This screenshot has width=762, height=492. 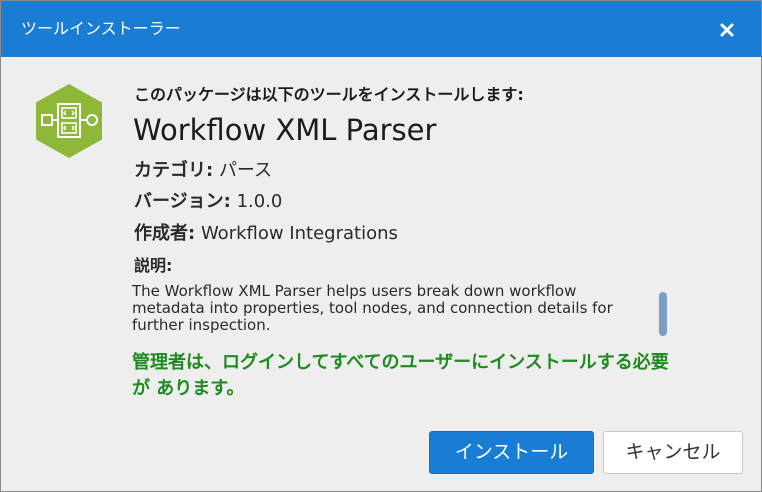 What do you see at coordinates (259, 201) in the screenshot?
I see `version-value: 1.0.0` at bounding box center [259, 201].